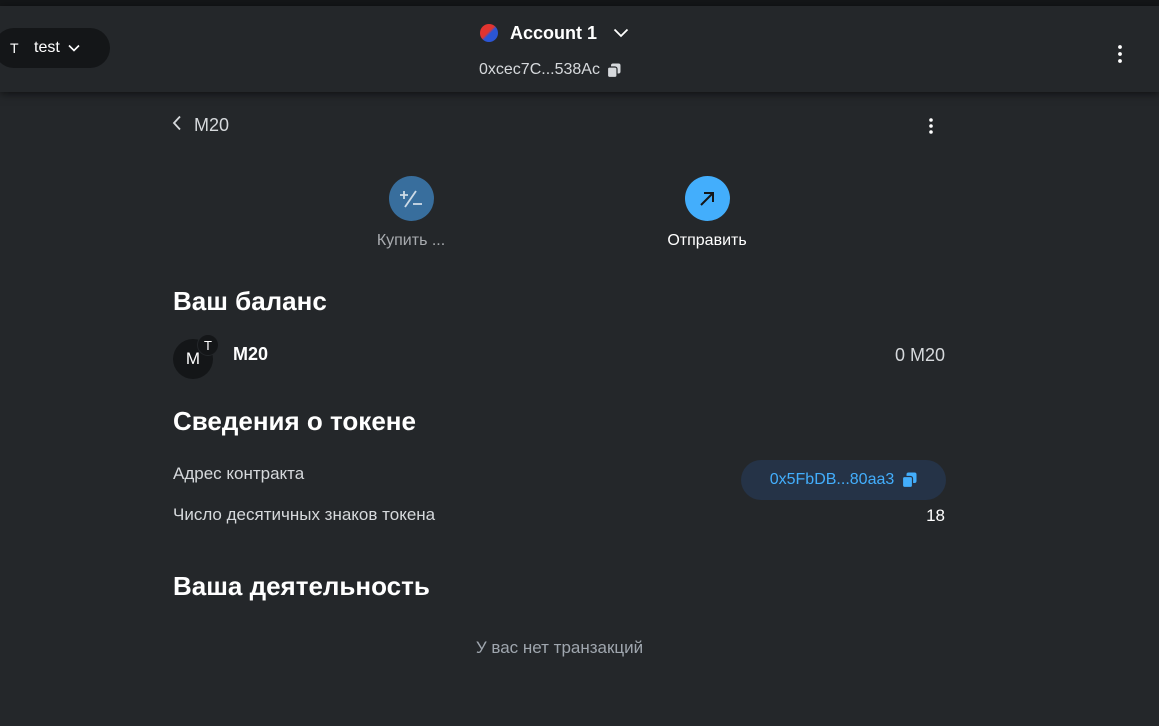 This screenshot has height=726, width=1159. I want to click on token-page-title: M20, so click(212, 124).